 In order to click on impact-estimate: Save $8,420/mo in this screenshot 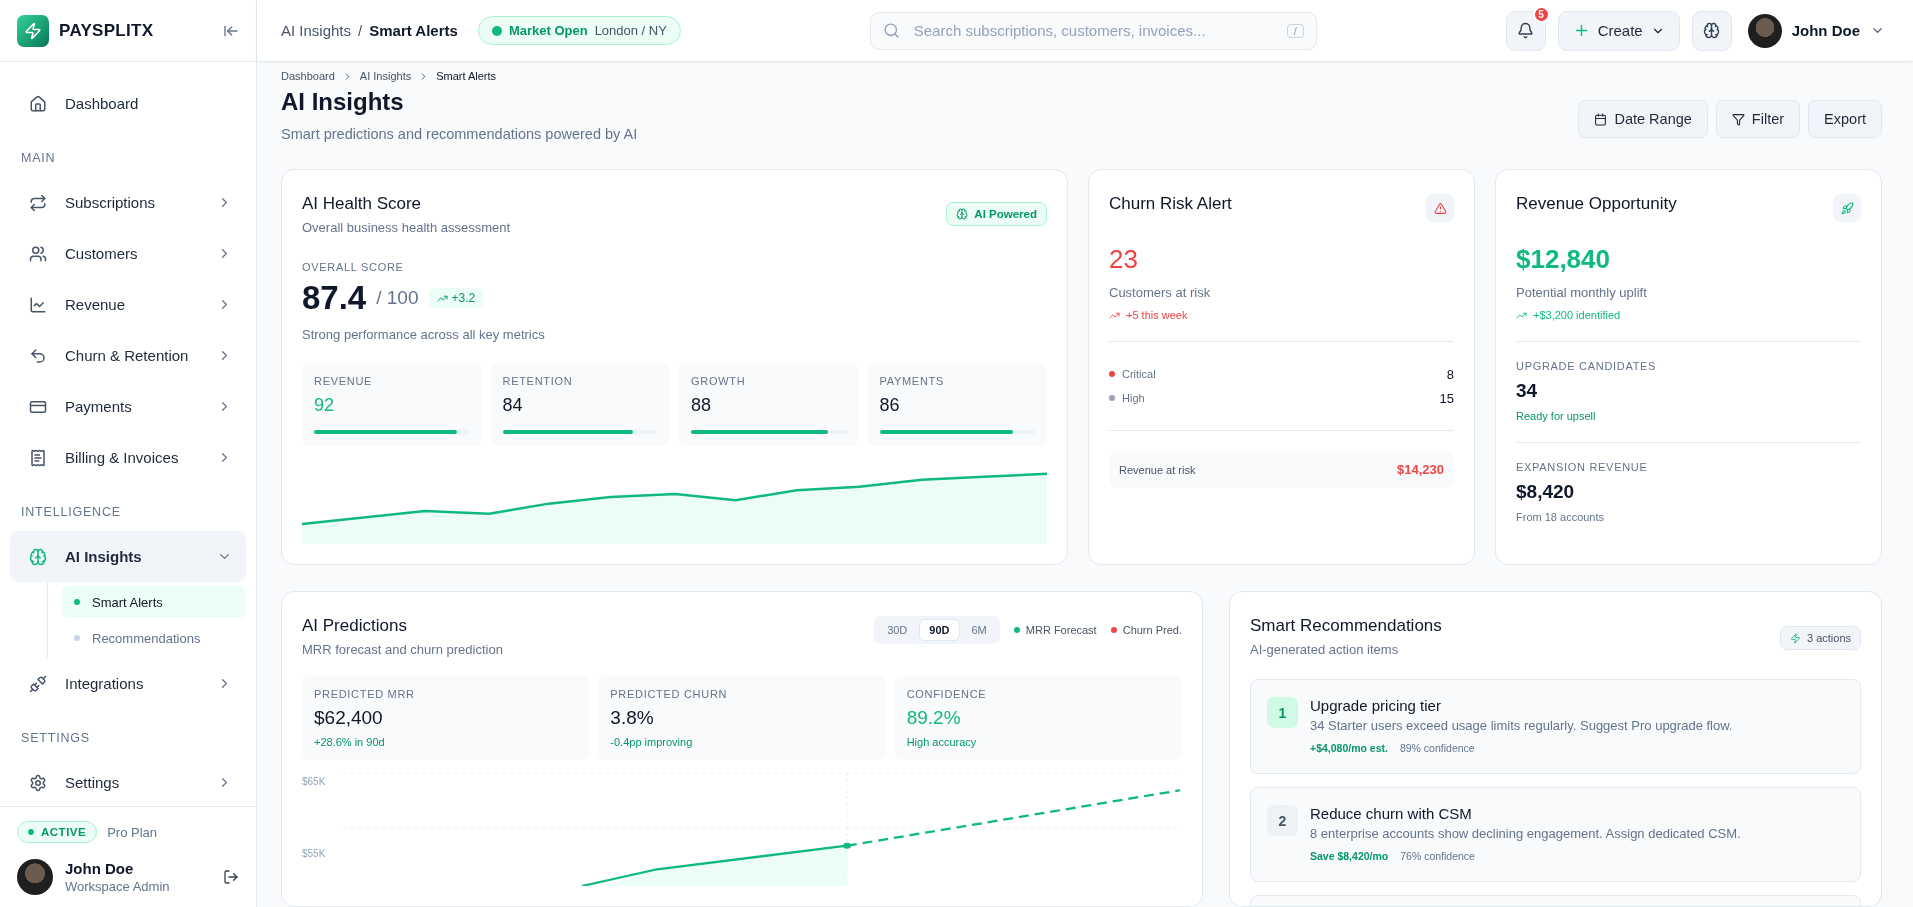, I will do `click(1349, 856)`.